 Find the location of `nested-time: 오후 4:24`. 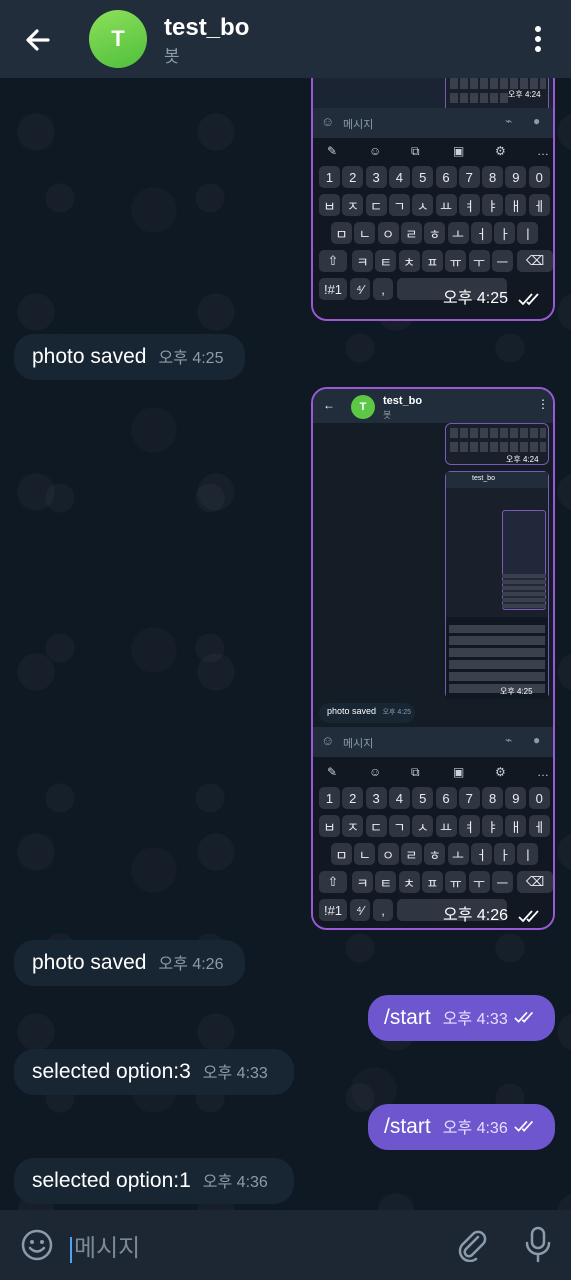

nested-time: 오후 4:24 is located at coordinates (524, 94).